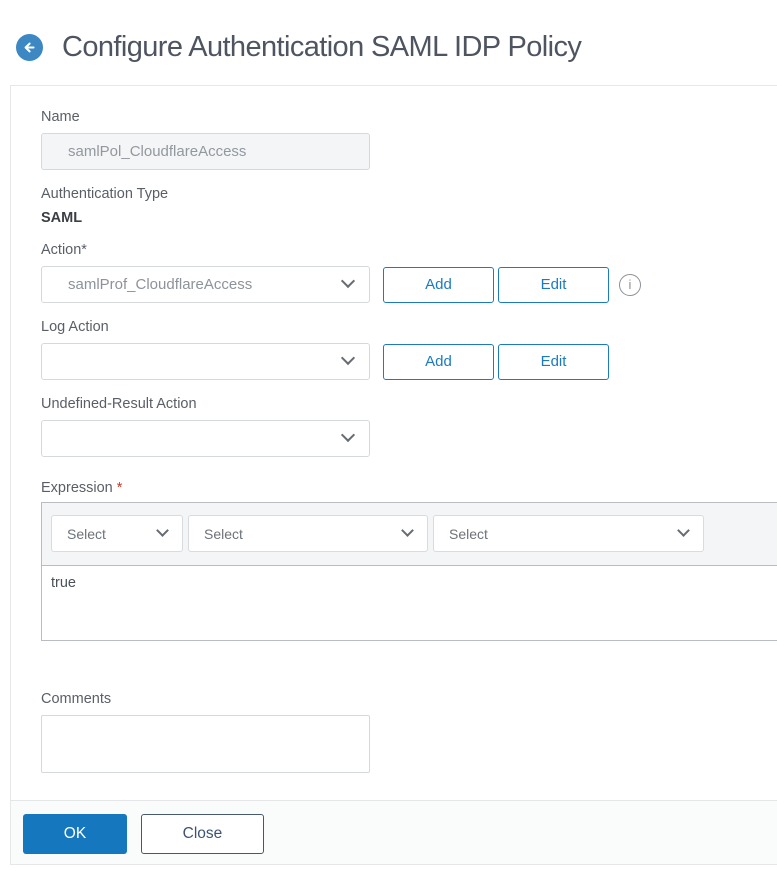 This screenshot has width=777, height=877. I want to click on action-edit-button: Edit, so click(553, 284).